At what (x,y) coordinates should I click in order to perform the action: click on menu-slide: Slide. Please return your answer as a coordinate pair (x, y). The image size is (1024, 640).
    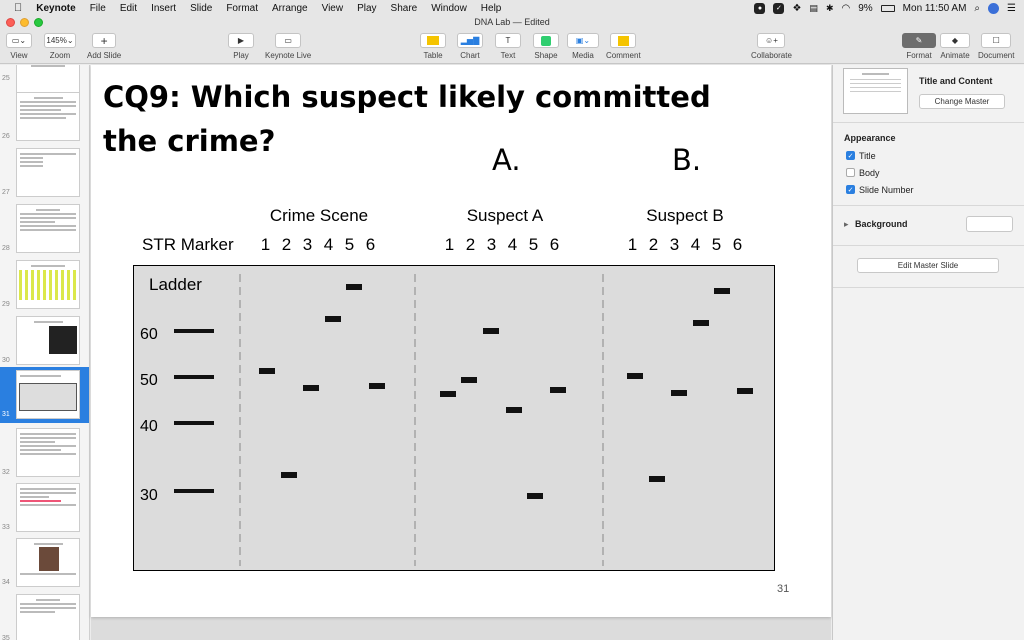
    Looking at the image, I should click on (201, 8).